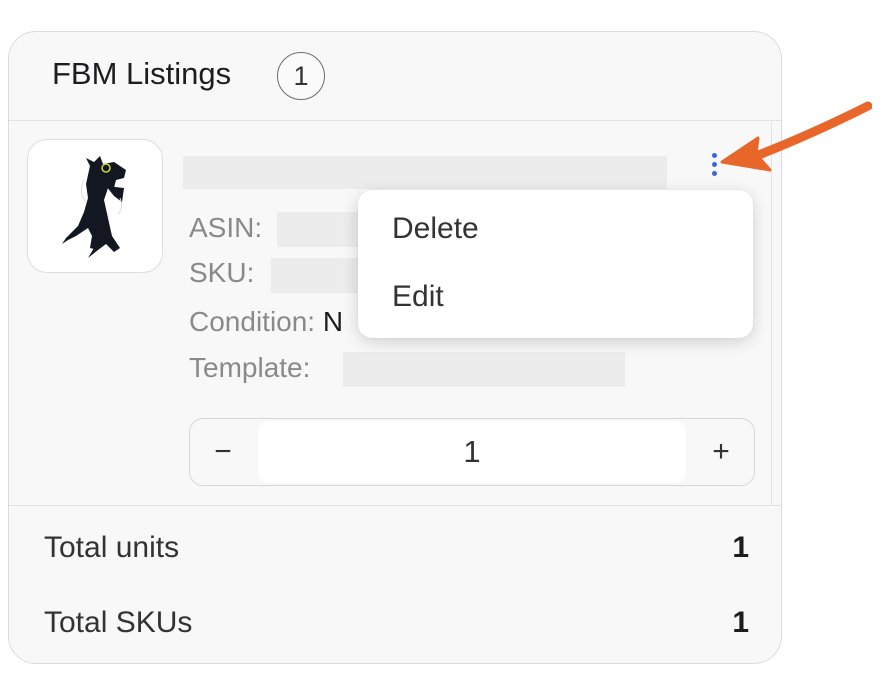 The height and width of the screenshot is (676, 886). Describe the element at coordinates (425, 172) in the screenshot. I see `listing-title-redacted` at that location.